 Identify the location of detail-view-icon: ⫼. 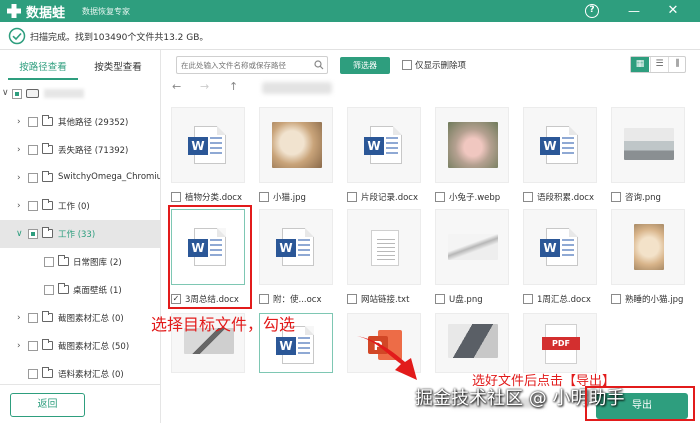
(677, 64).